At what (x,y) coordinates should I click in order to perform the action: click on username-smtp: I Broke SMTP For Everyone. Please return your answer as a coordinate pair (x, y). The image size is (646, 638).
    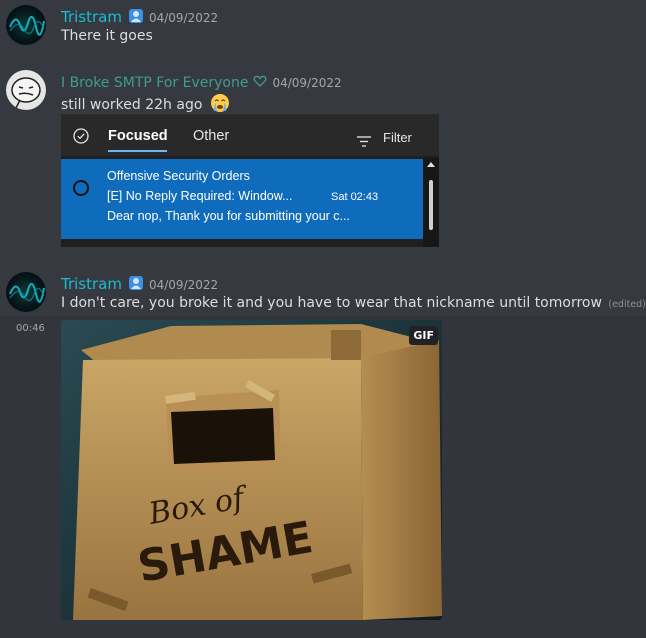
    Looking at the image, I should click on (154, 83).